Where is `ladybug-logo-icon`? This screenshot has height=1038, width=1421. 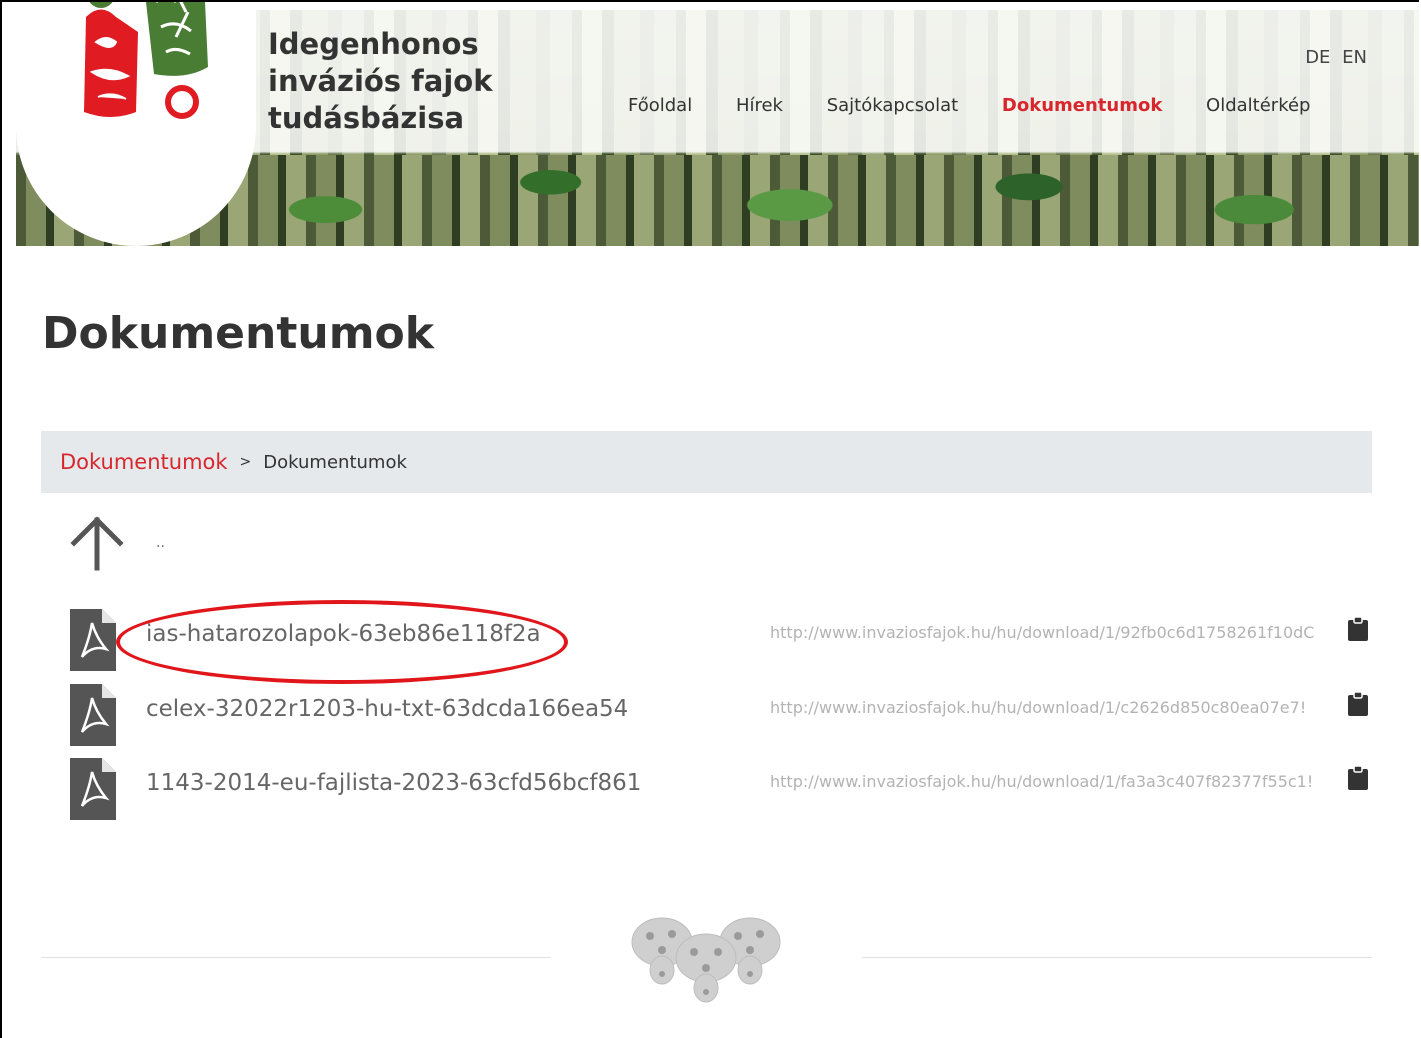 ladybug-logo-icon is located at coordinates (706, 960).